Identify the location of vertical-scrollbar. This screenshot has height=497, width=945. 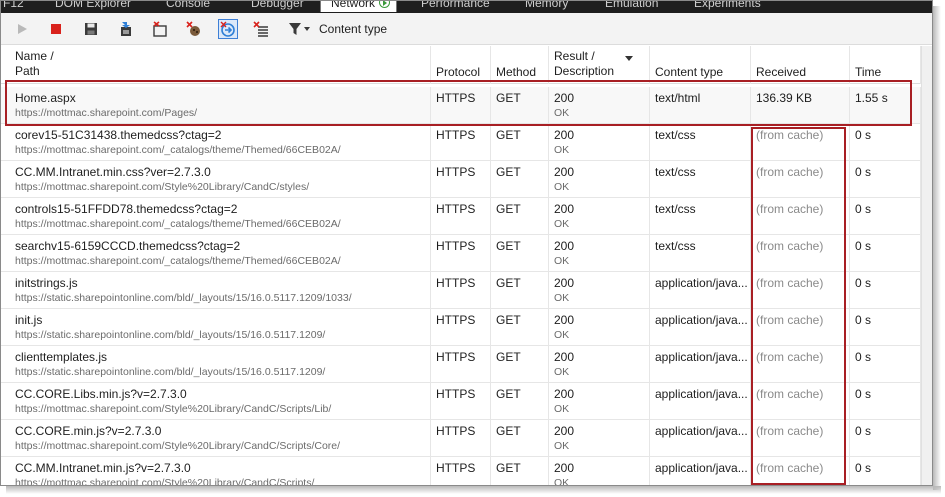
(926, 265).